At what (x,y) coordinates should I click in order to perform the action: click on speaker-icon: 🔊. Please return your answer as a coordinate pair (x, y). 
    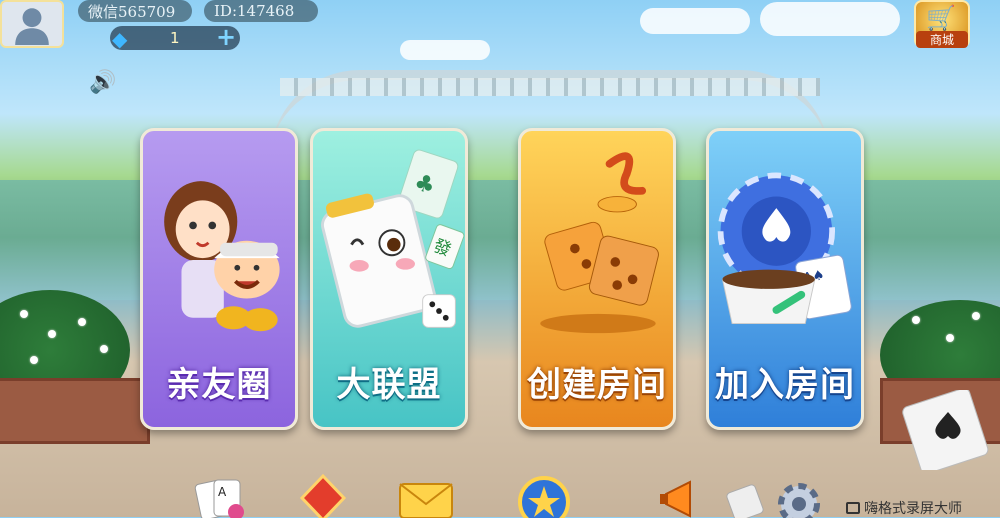
    Looking at the image, I should click on (103, 83).